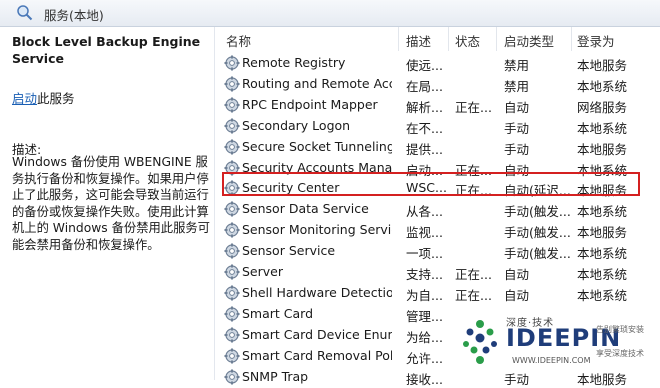 The width and height of the screenshot is (660, 388). I want to click on selected-service-name: Block Level Backup Engine Service, so click(106, 50).